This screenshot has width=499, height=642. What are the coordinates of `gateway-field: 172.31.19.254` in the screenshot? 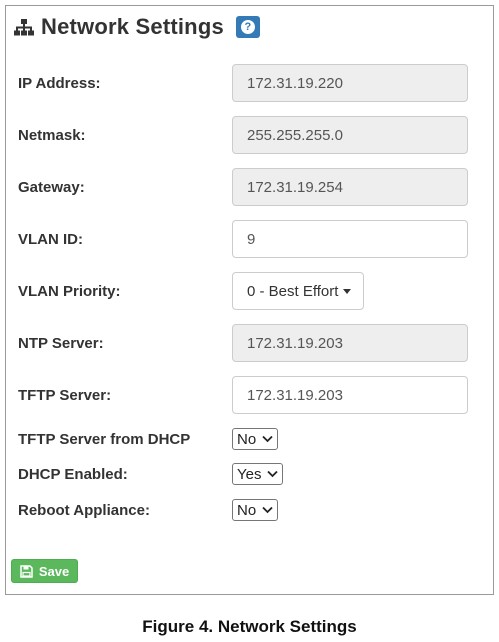 It's located at (350, 187).